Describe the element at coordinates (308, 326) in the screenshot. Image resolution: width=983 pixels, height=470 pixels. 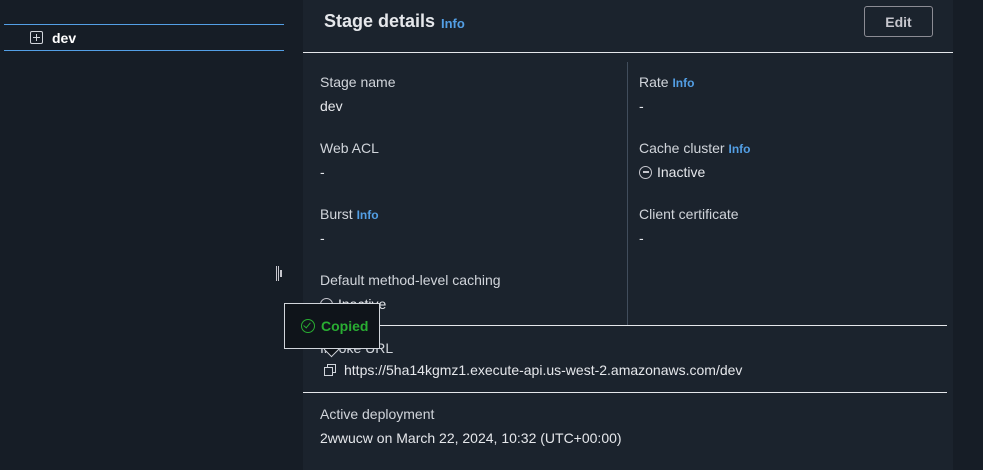
I see `check-circle-icon` at that location.